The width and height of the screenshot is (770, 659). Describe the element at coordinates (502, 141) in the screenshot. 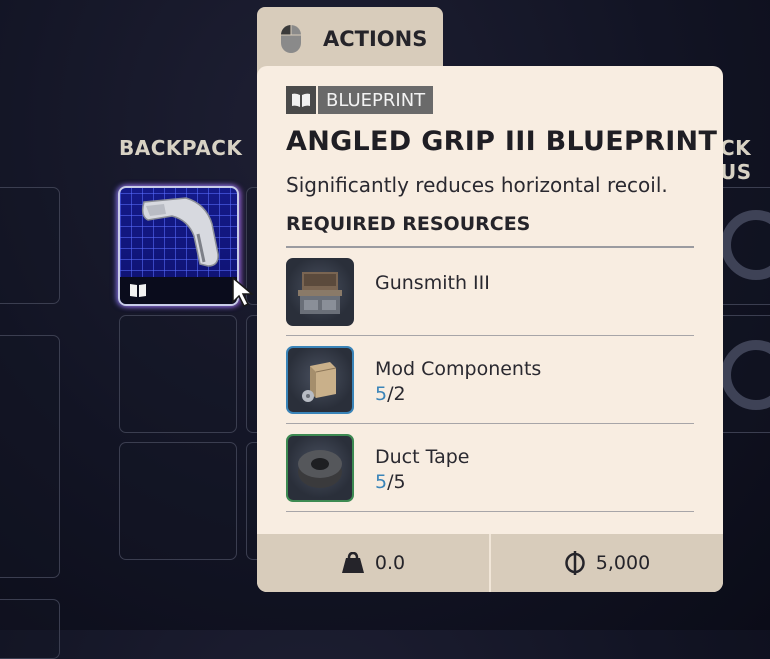

I see `item-title: ANGLED GRIP III BLUEPRINT` at that location.